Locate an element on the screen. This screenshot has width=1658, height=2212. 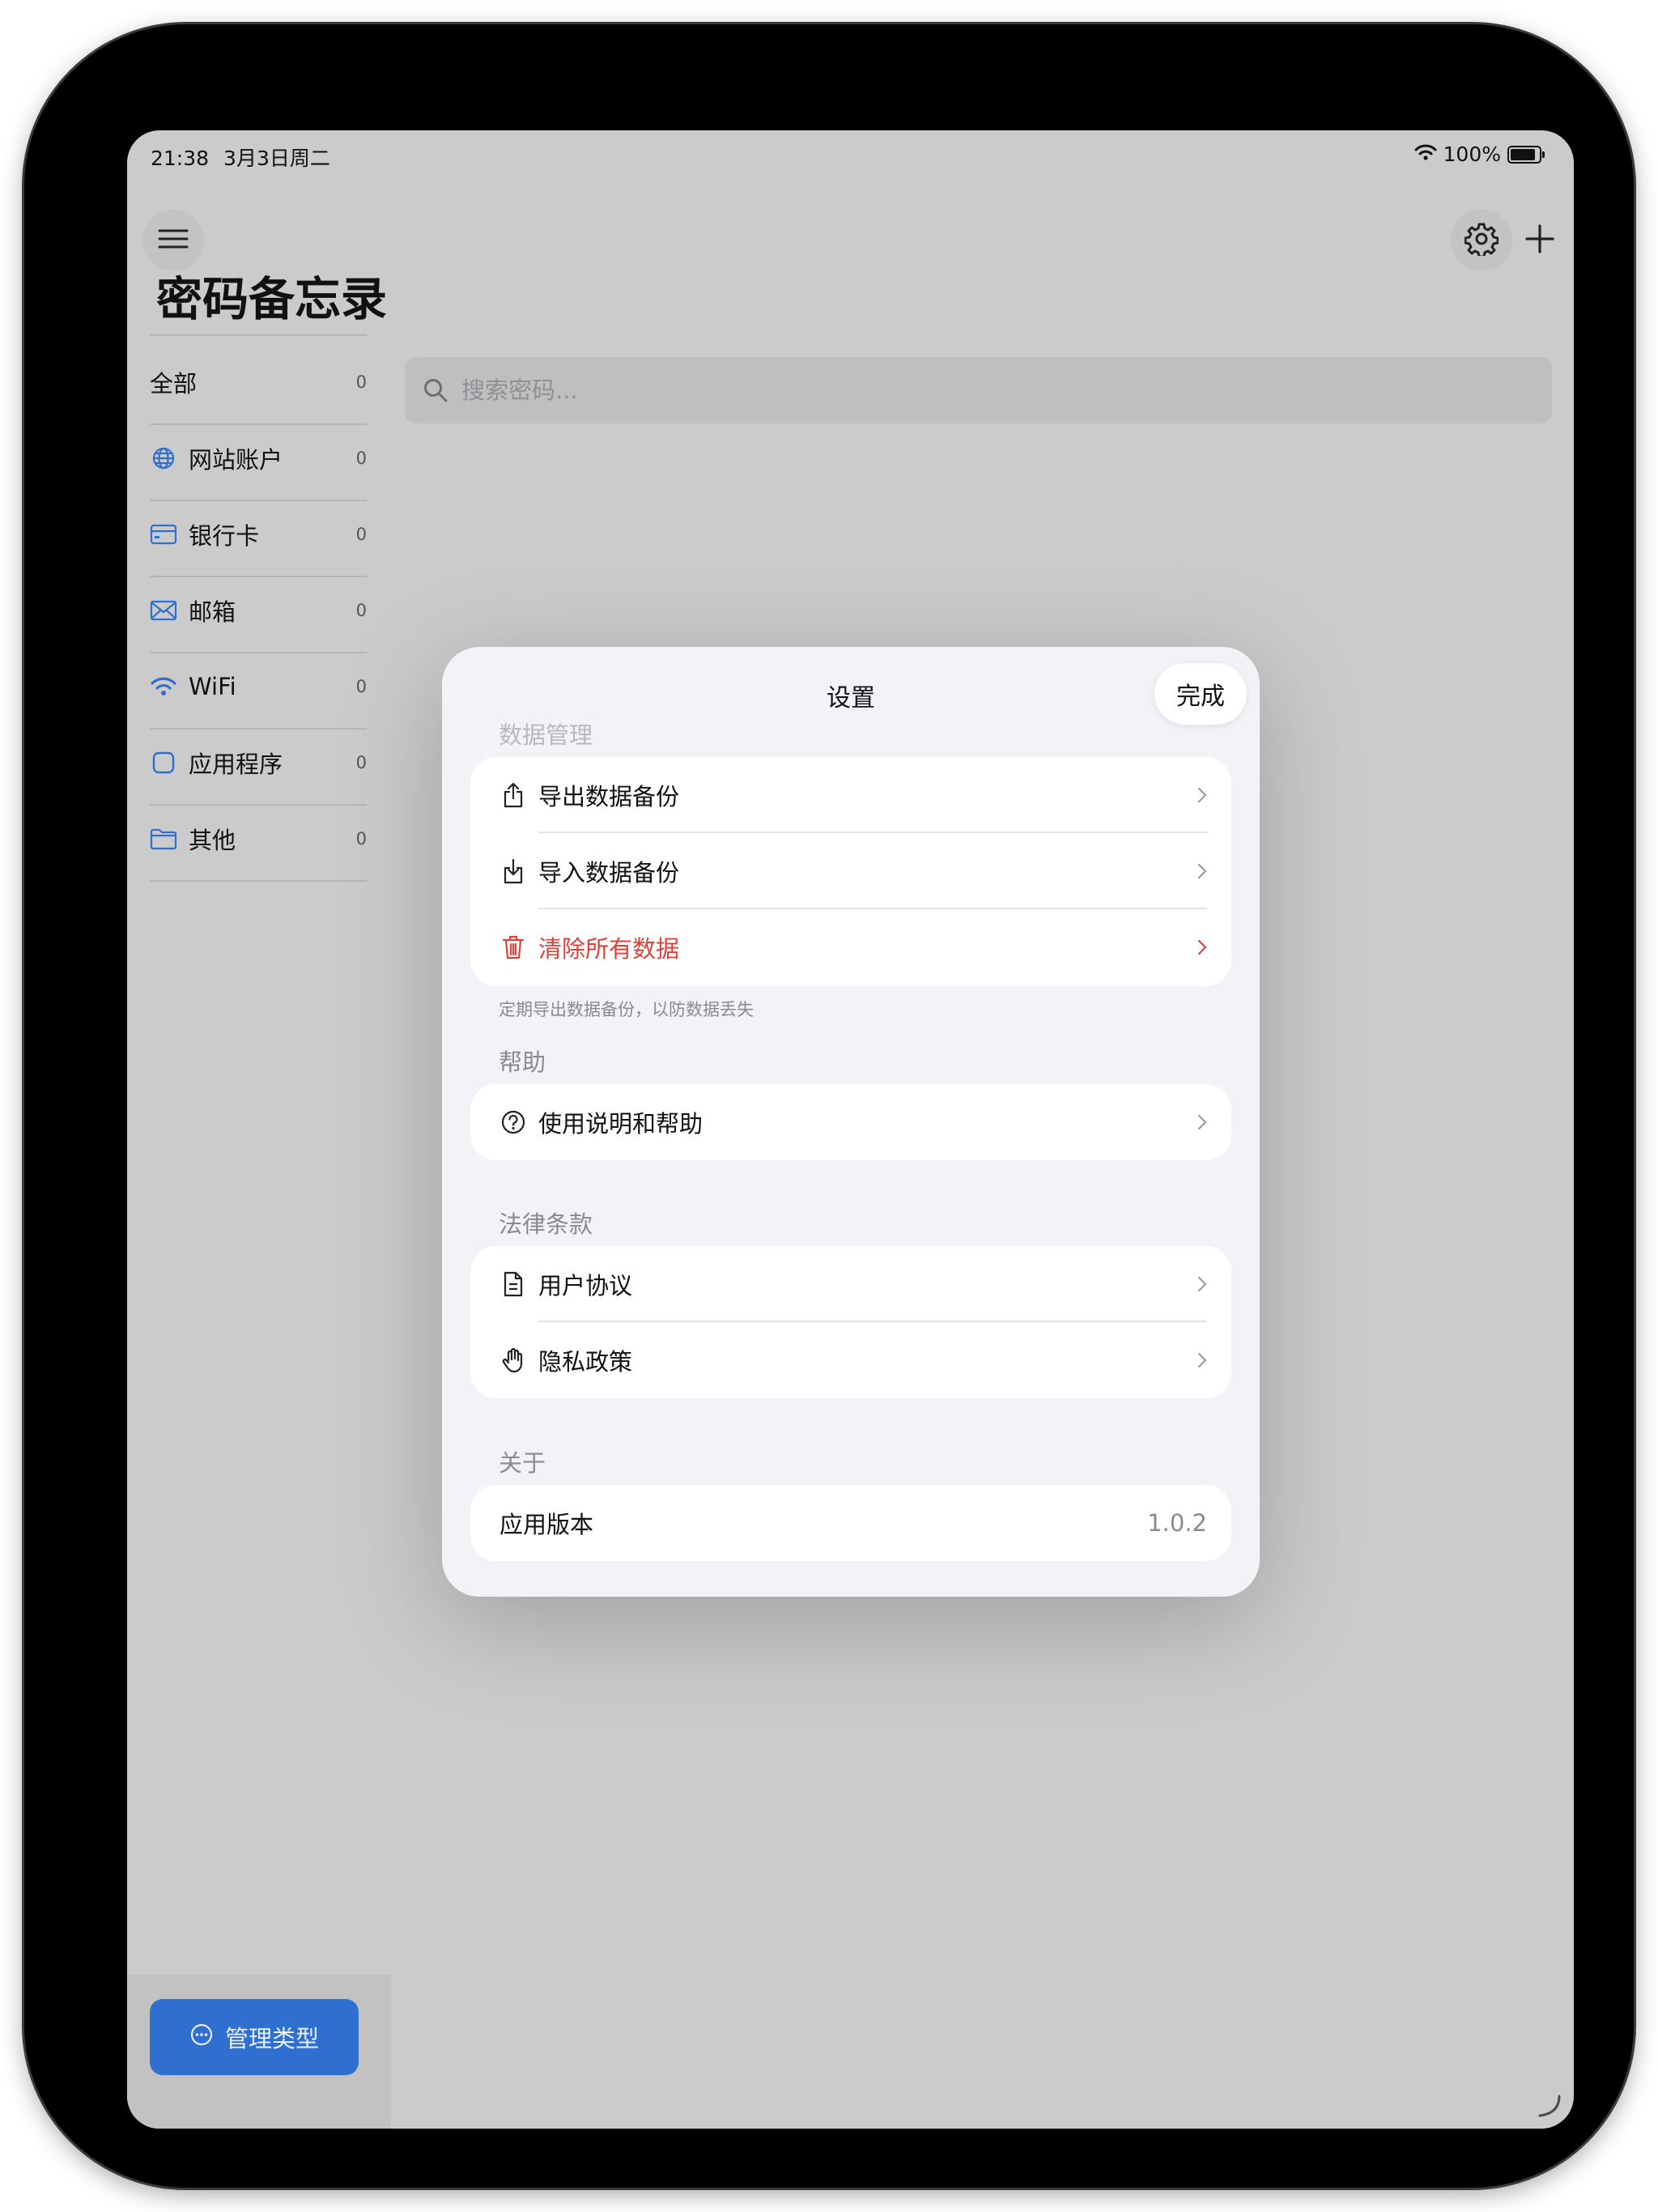
data-management-group: 导出数据备份 导入数据备份 清除所有数据 is located at coordinates (850, 871).